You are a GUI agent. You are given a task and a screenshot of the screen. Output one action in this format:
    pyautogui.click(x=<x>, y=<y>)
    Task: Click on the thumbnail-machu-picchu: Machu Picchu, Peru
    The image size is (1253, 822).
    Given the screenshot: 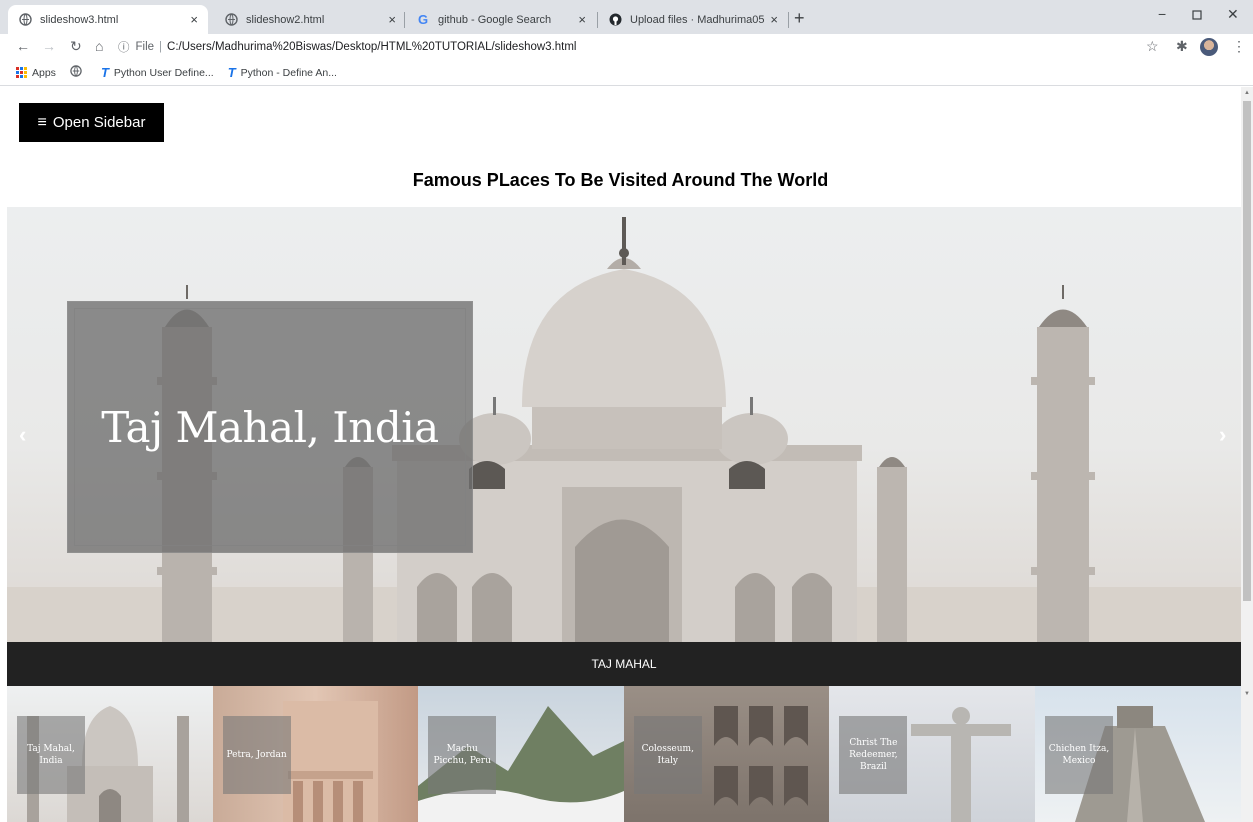 What is the action you would take?
    pyautogui.click(x=521, y=754)
    